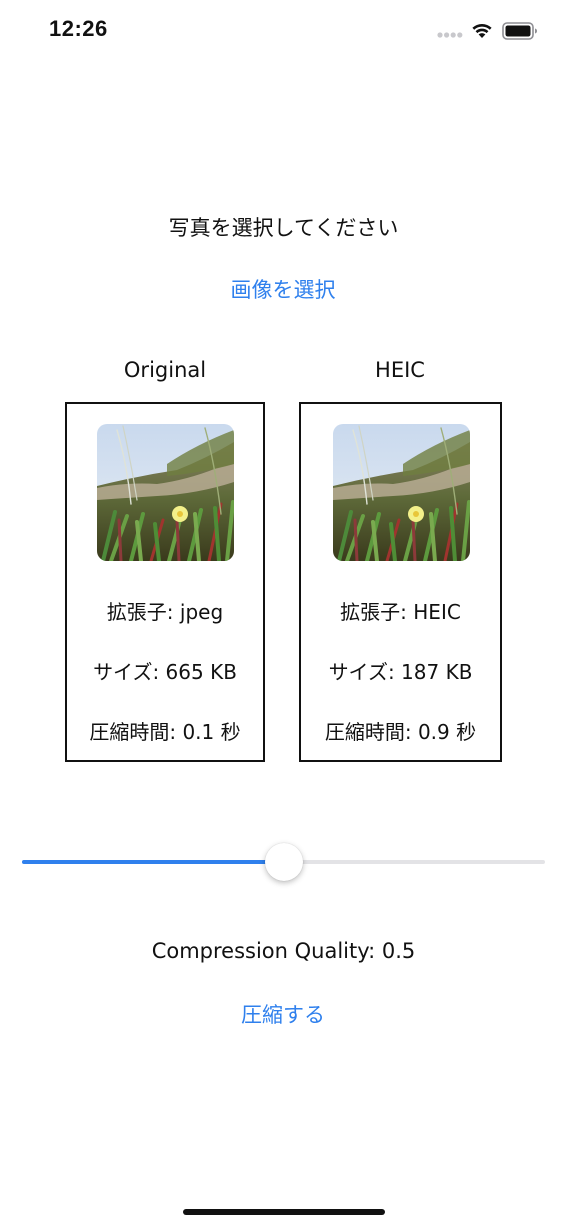 Image resolution: width=567 pixels, height=1227 pixels. Describe the element at coordinates (165, 582) in the screenshot. I see `original-card: 拡張子: jpeg サイズ: 665 KB 圧縮時間: 0.1 秒` at that location.